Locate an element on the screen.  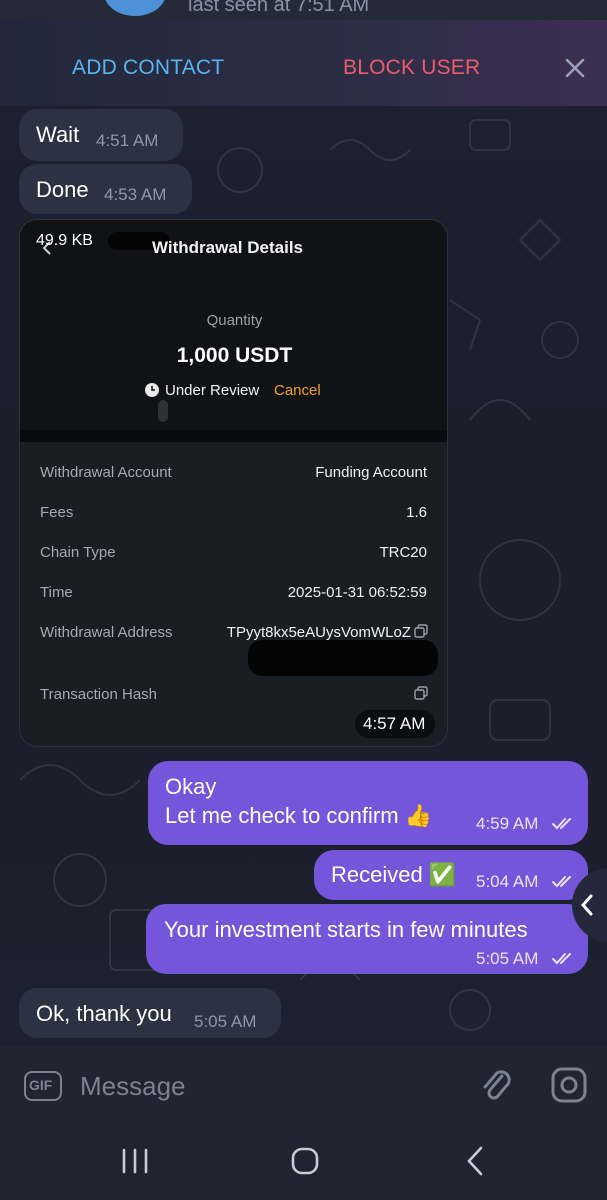
detail-label: Withdrawal Account is located at coordinates (106, 472).